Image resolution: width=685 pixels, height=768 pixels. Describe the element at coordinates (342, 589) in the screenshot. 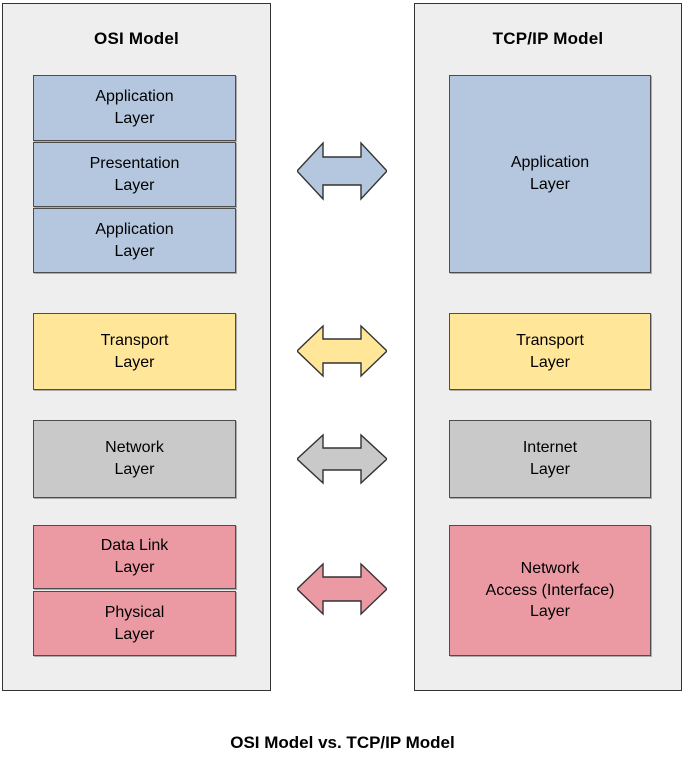

I see `mapping-arrow-network-access` at that location.